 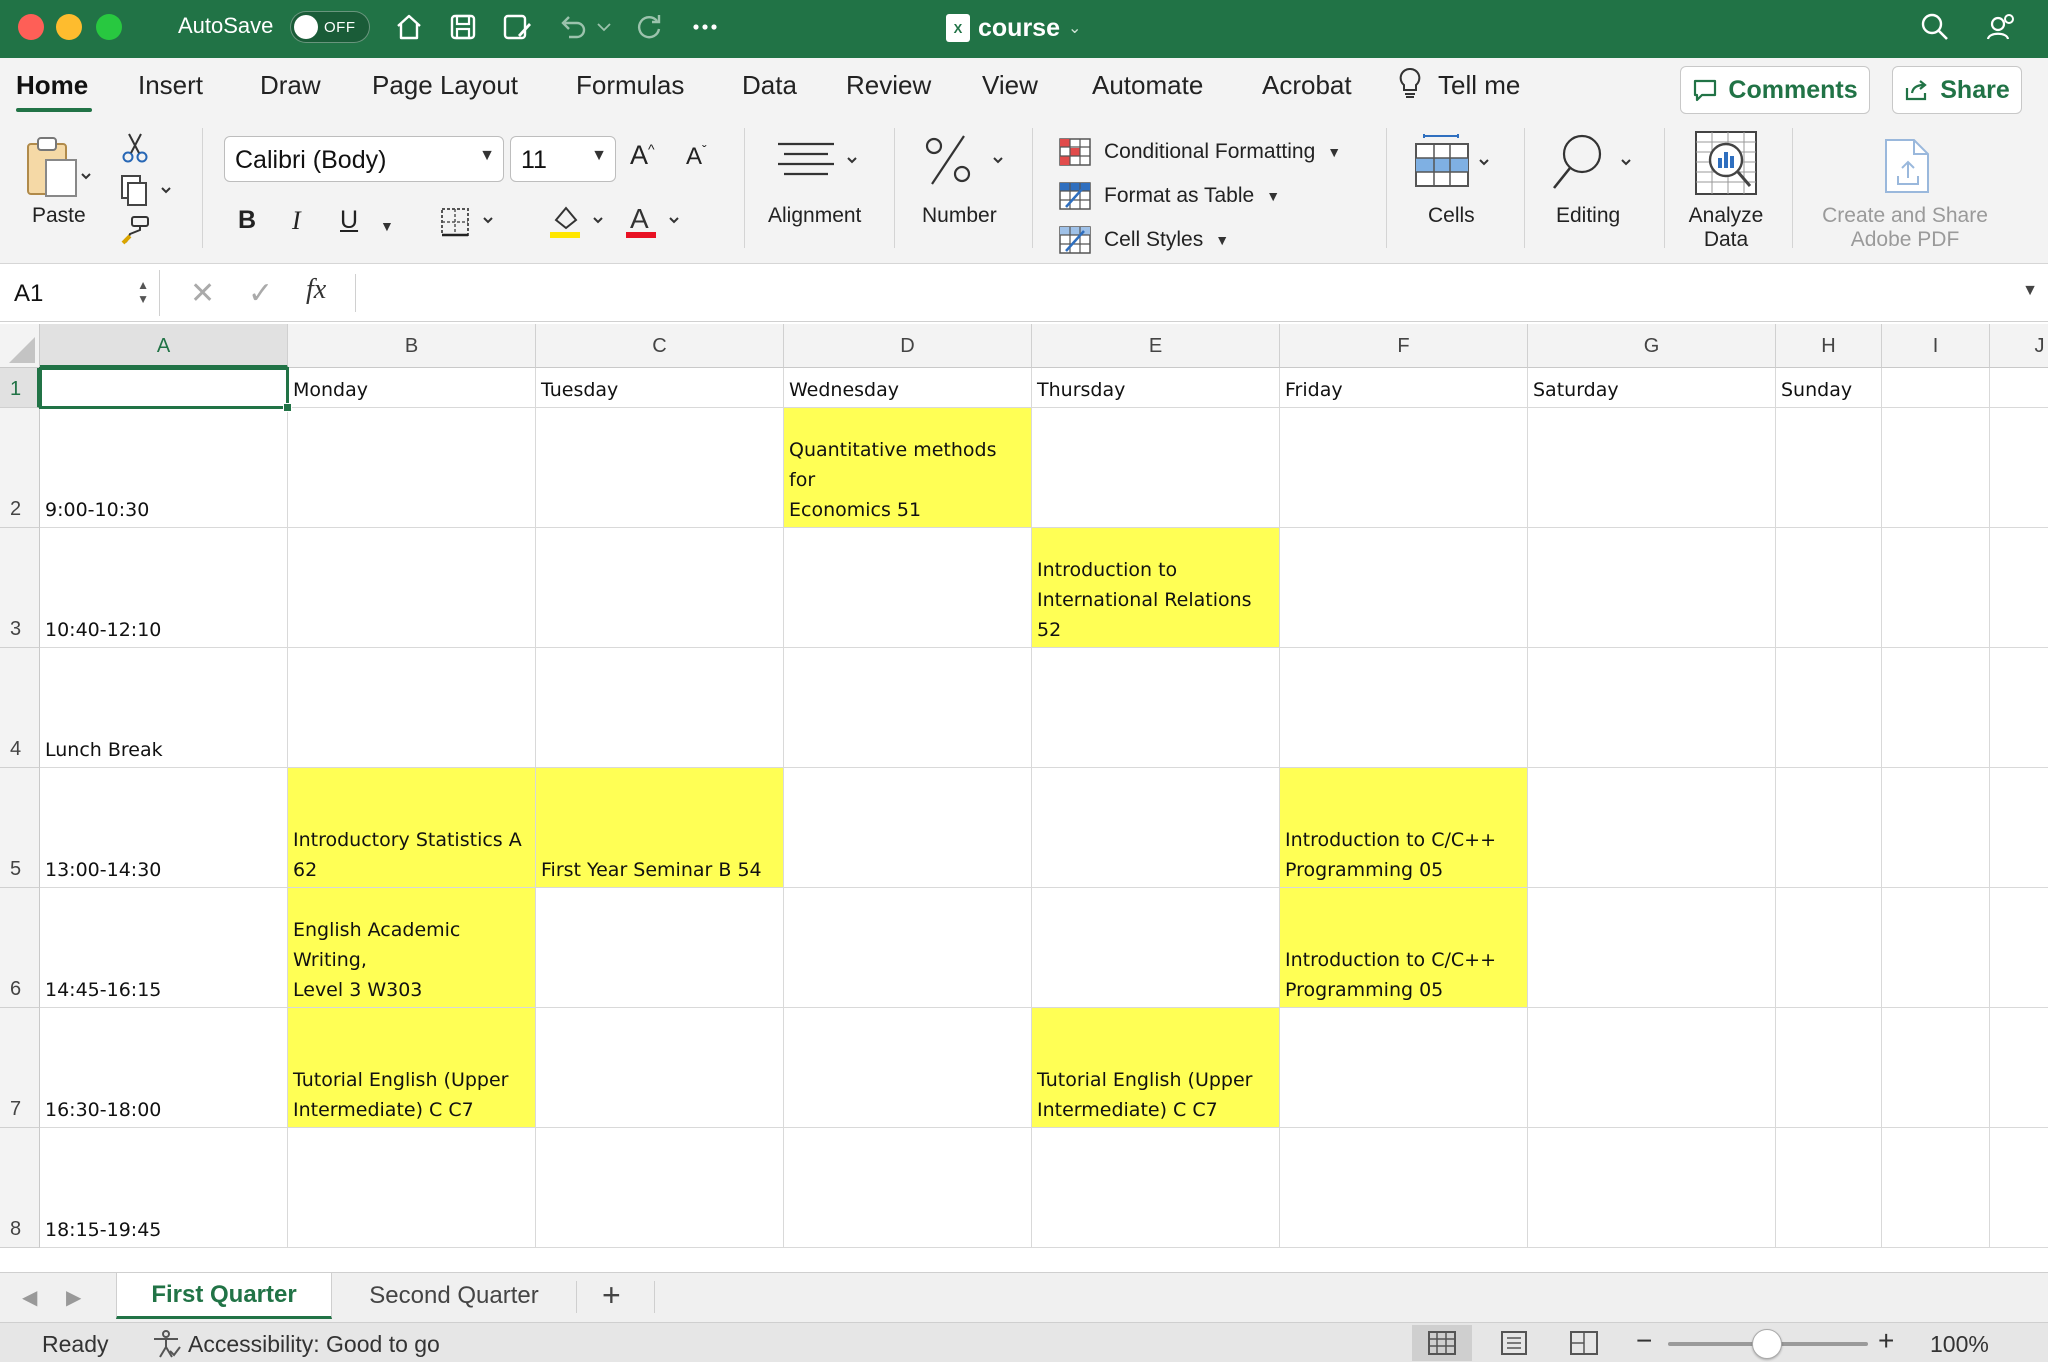 I want to click on tab-home: Home, so click(x=52, y=85).